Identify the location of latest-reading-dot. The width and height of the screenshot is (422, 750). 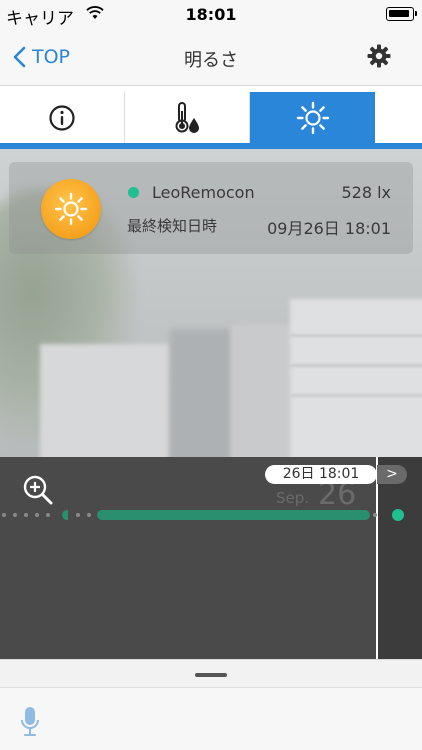
(398, 515).